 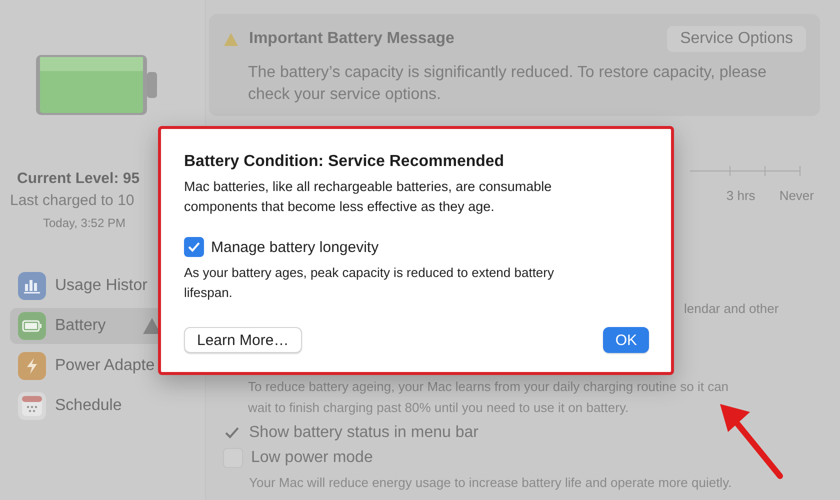 I want to click on option-label: Show battery status in menu bar, so click(x=363, y=433).